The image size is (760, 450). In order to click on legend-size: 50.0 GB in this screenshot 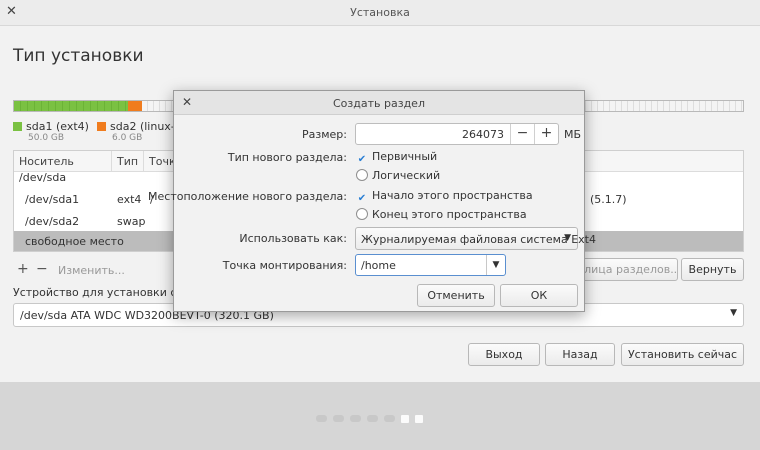, I will do `click(46, 138)`.